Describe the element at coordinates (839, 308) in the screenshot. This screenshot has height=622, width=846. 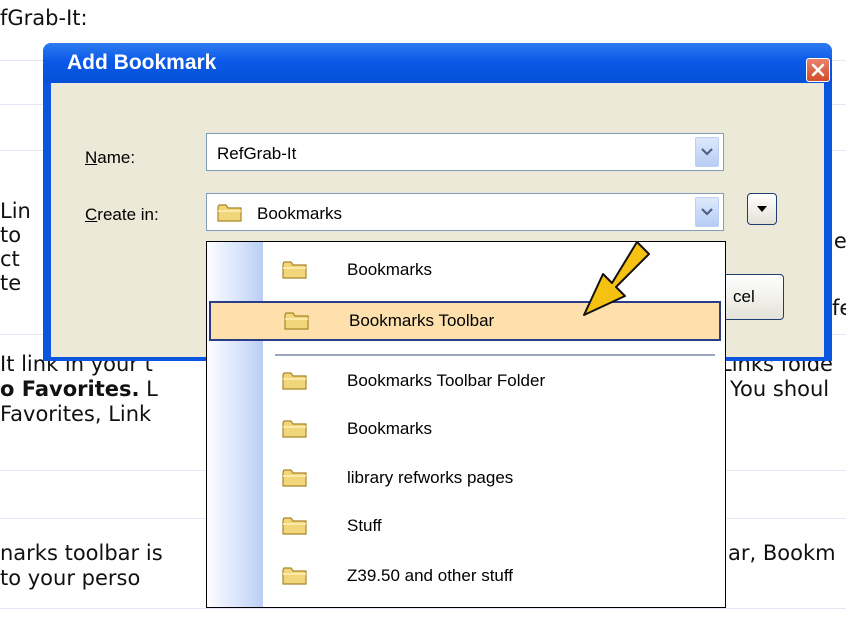
I see `doc-text: fe` at that location.